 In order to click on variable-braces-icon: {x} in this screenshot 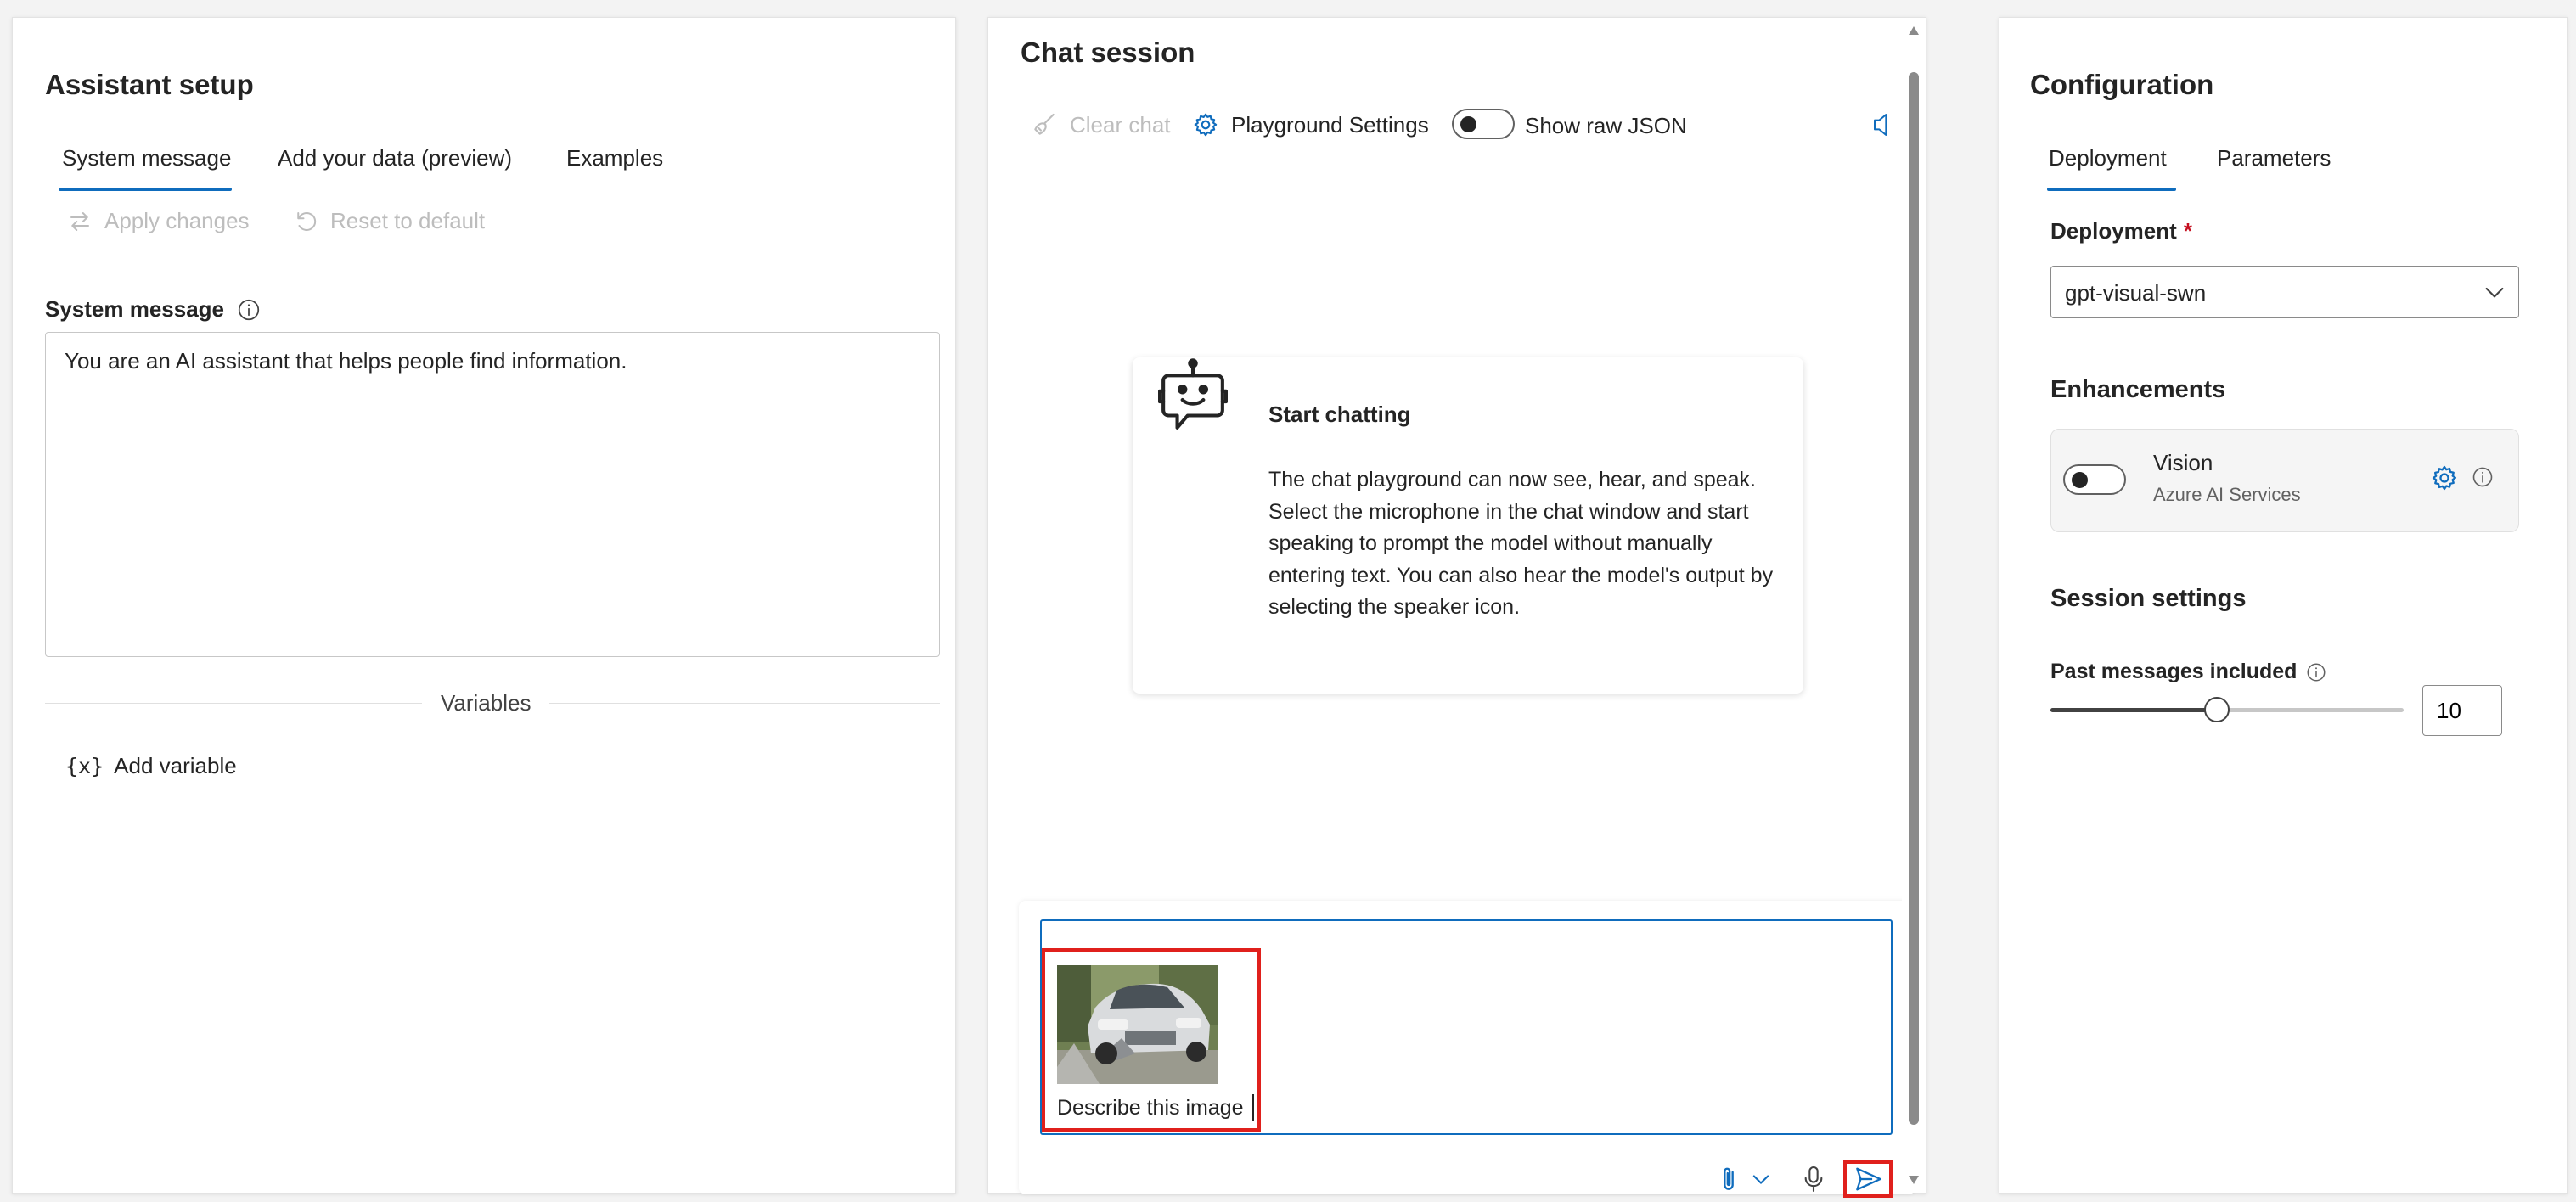, I will do `click(84, 766)`.